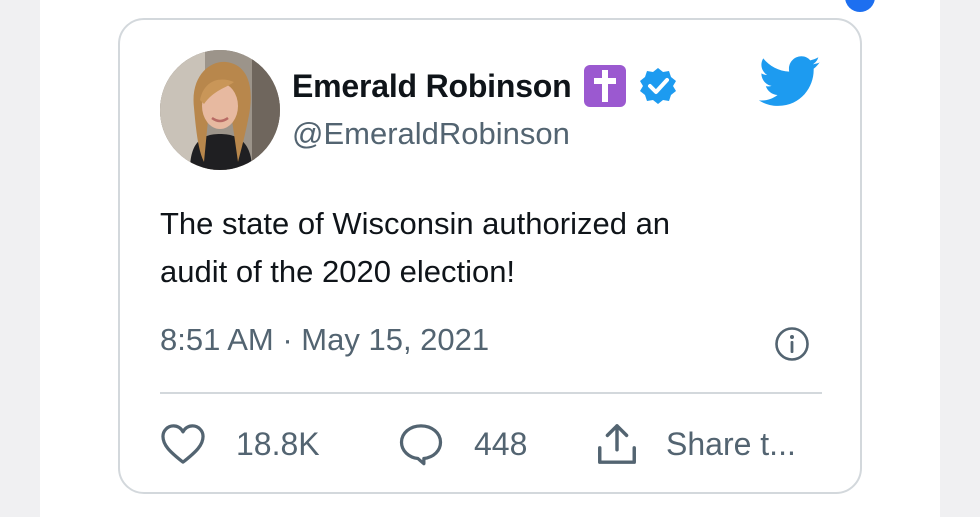  What do you see at coordinates (431, 134) in the screenshot?
I see `author-handle: @EmeraldRobinson` at bounding box center [431, 134].